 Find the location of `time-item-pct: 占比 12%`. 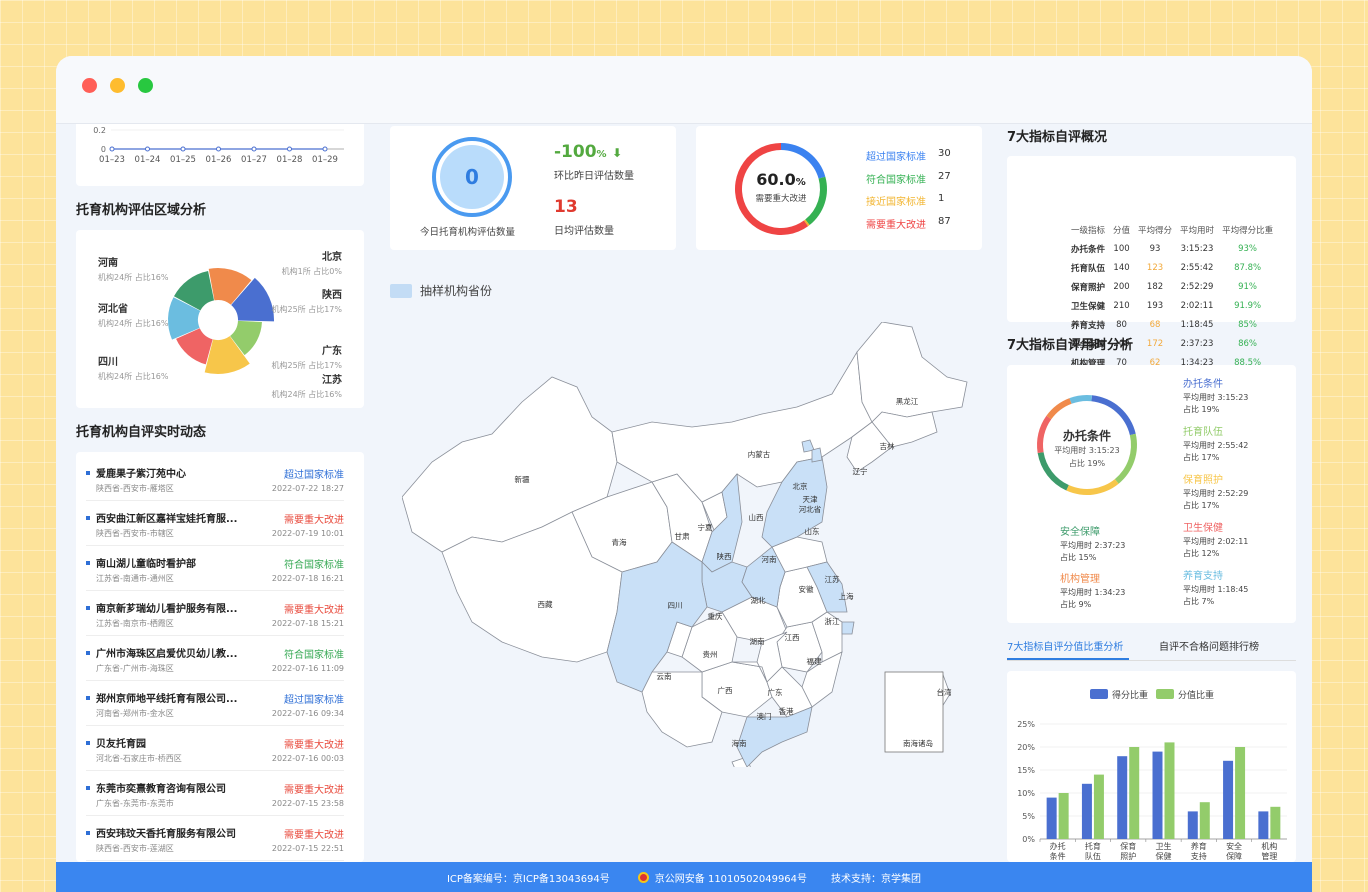

time-item-pct: 占比 12% is located at coordinates (1201, 553).